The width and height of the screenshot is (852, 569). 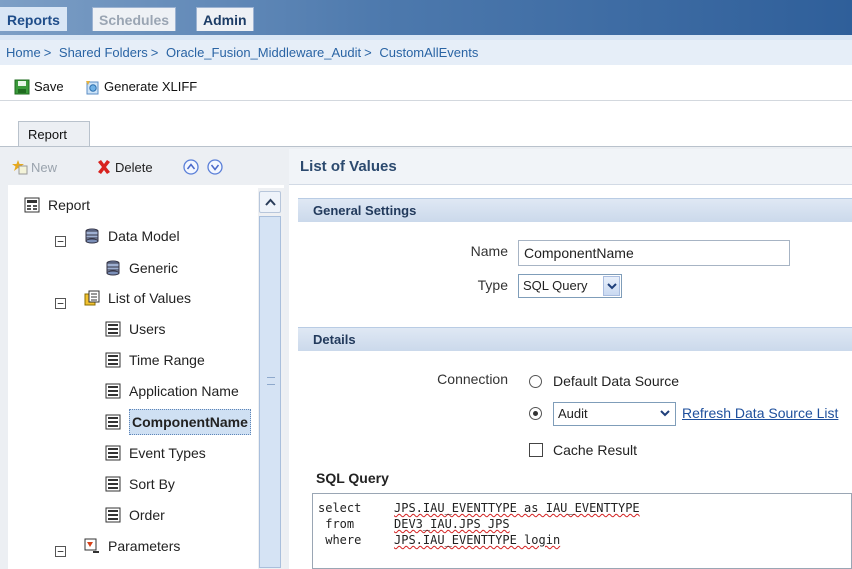 I want to click on tree-item-report: Report, so click(x=57, y=205).